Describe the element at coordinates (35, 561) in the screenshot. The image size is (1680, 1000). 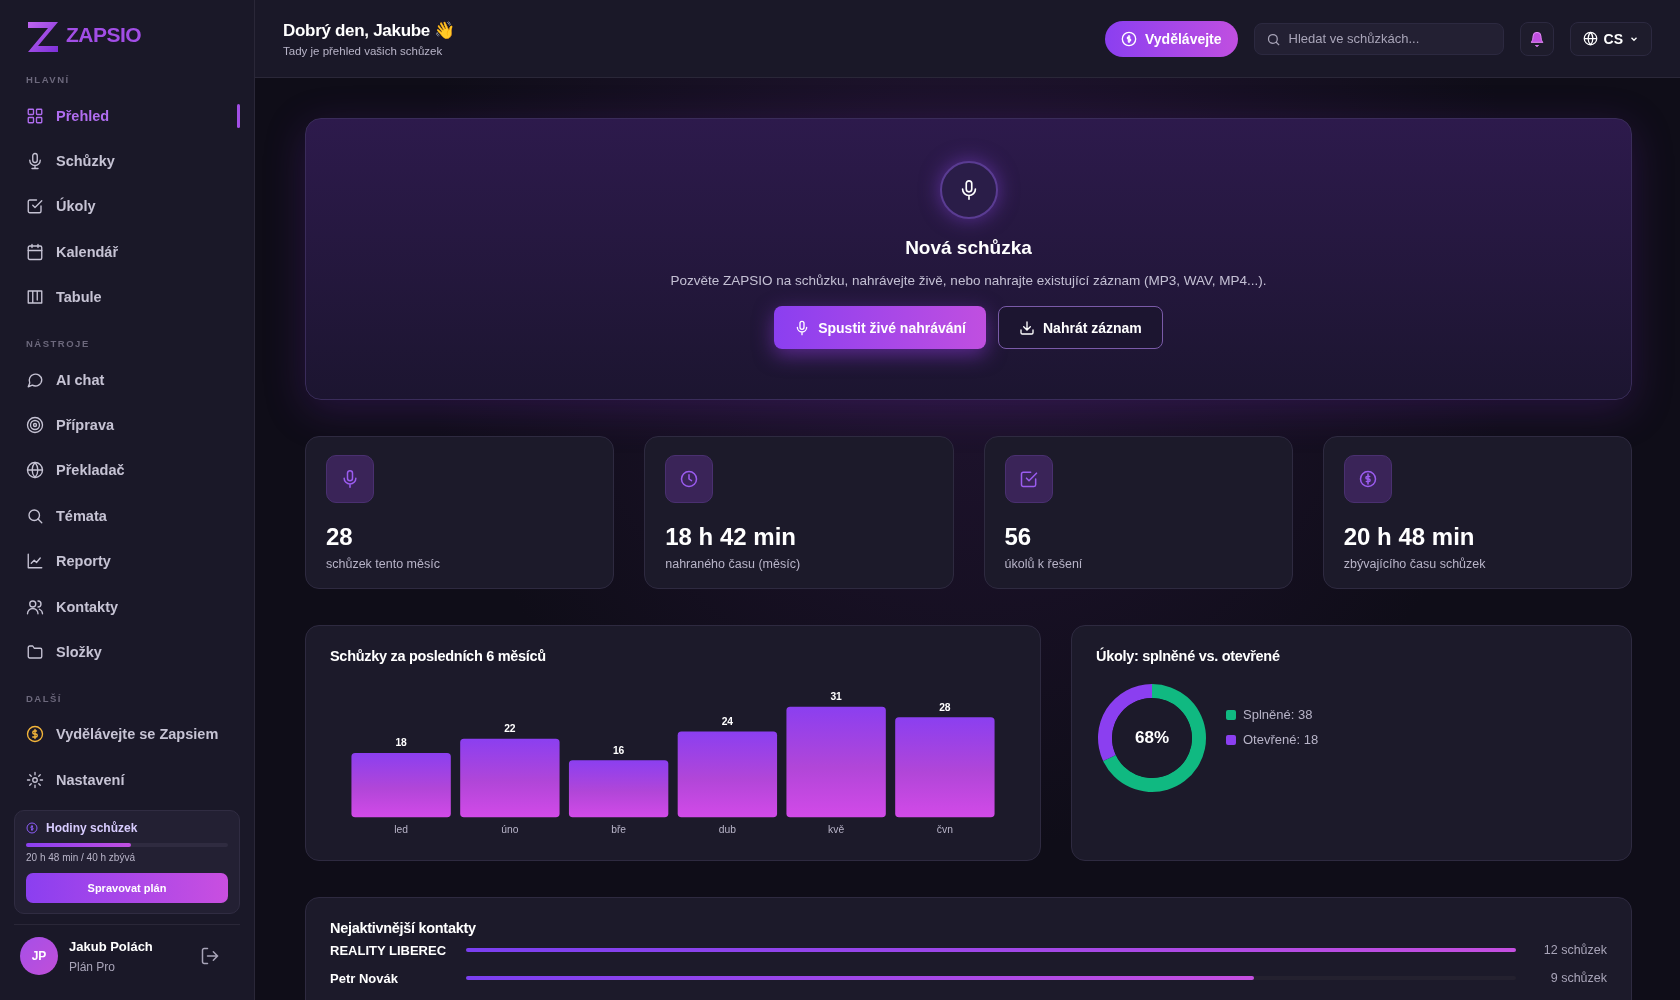
I see `chart-icon` at that location.